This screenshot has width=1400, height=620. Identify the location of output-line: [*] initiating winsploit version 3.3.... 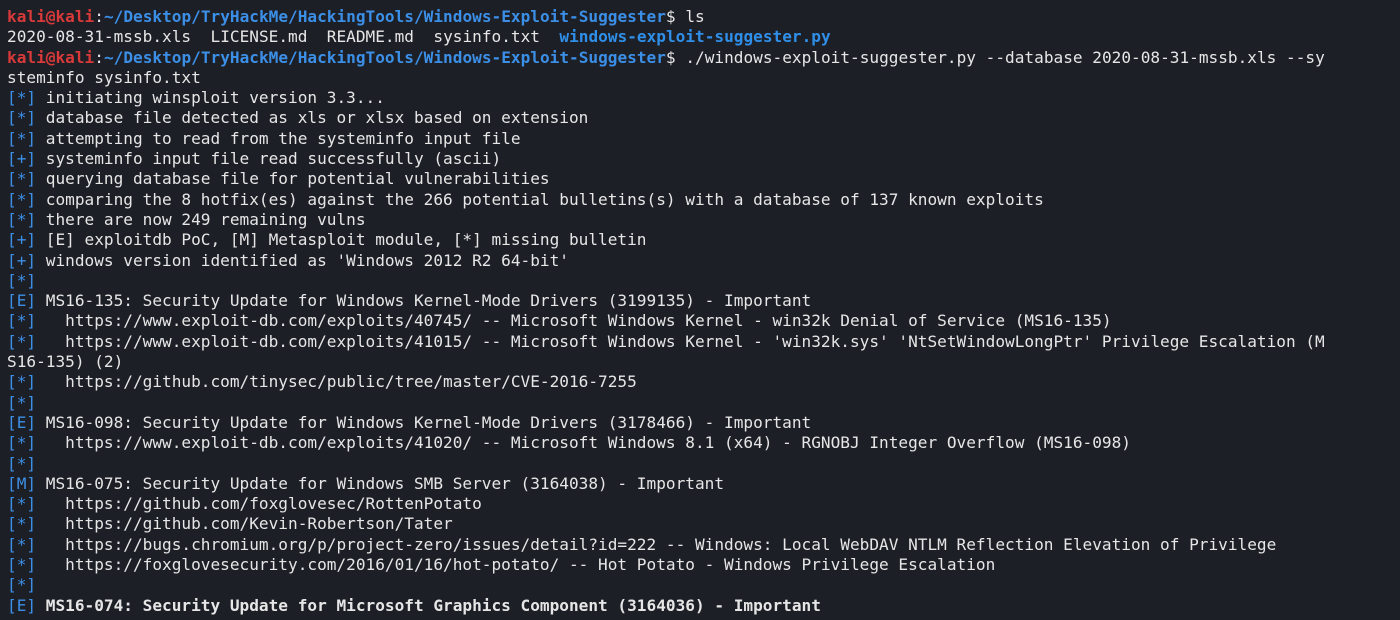
(703, 98).